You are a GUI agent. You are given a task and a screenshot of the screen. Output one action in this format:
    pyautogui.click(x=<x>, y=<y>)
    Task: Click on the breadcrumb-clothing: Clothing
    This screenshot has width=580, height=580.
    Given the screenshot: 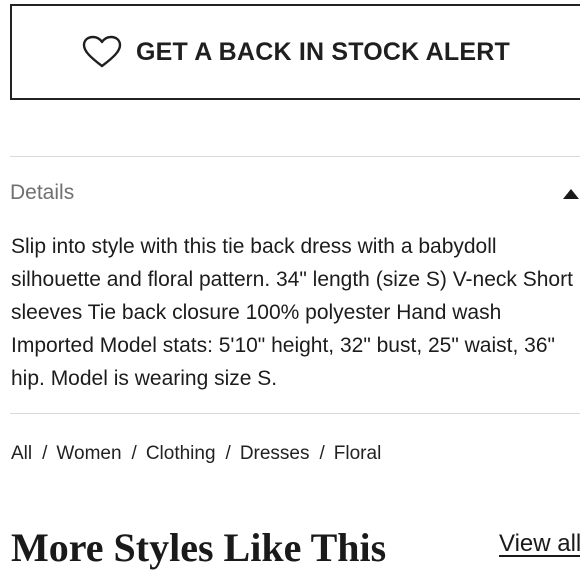 What is the action you would take?
    pyautogui.click(x=181, y=454)
    